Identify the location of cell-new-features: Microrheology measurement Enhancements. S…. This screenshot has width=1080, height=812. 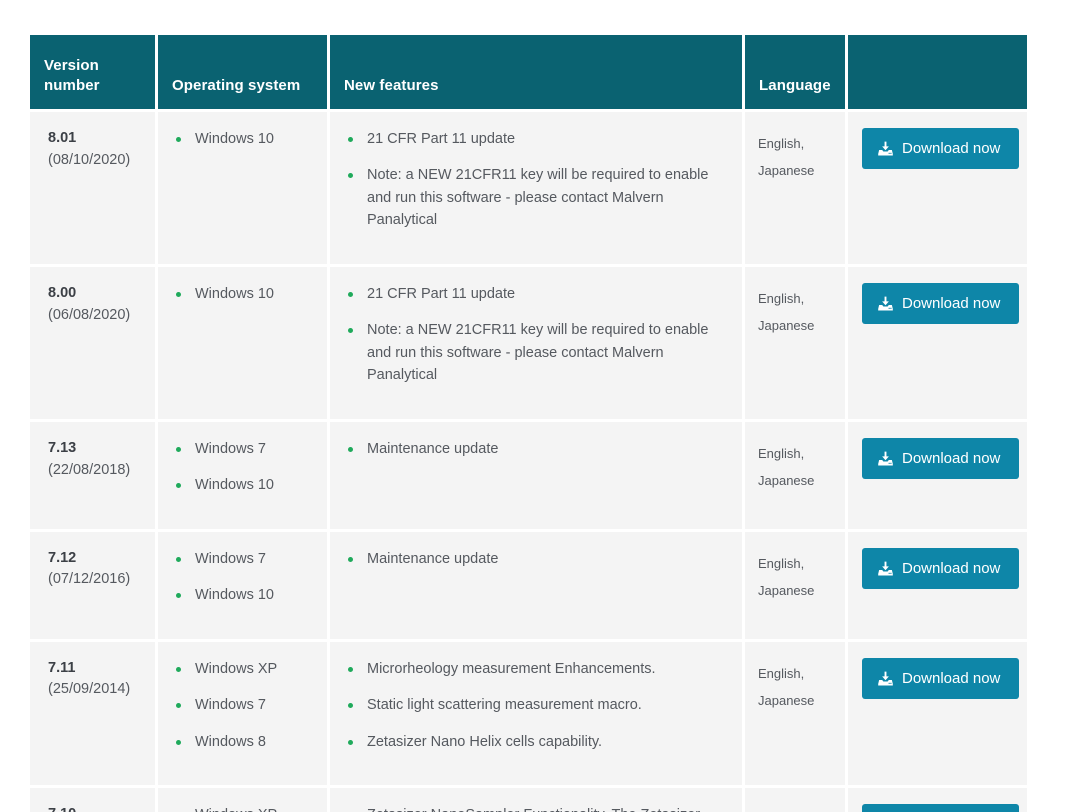
(536, 713).